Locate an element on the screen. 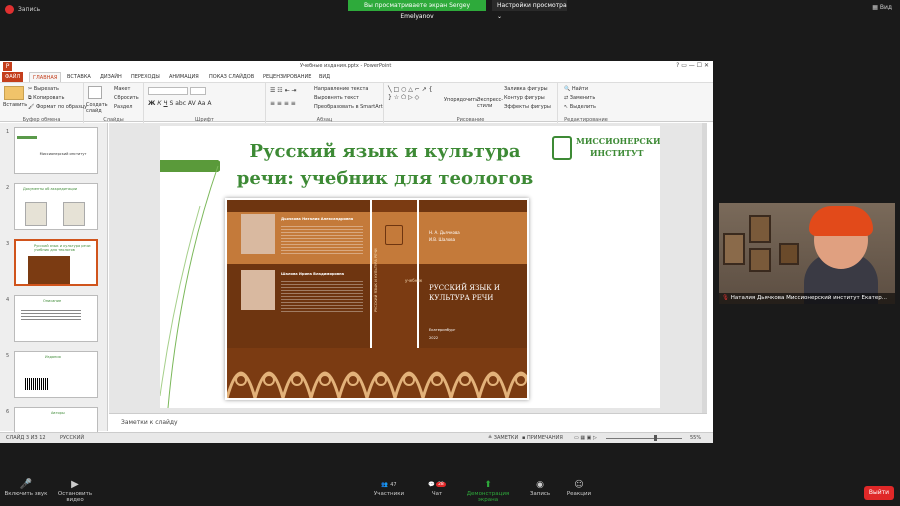  vertical-scrollbar is located at coordinates (704, 268).